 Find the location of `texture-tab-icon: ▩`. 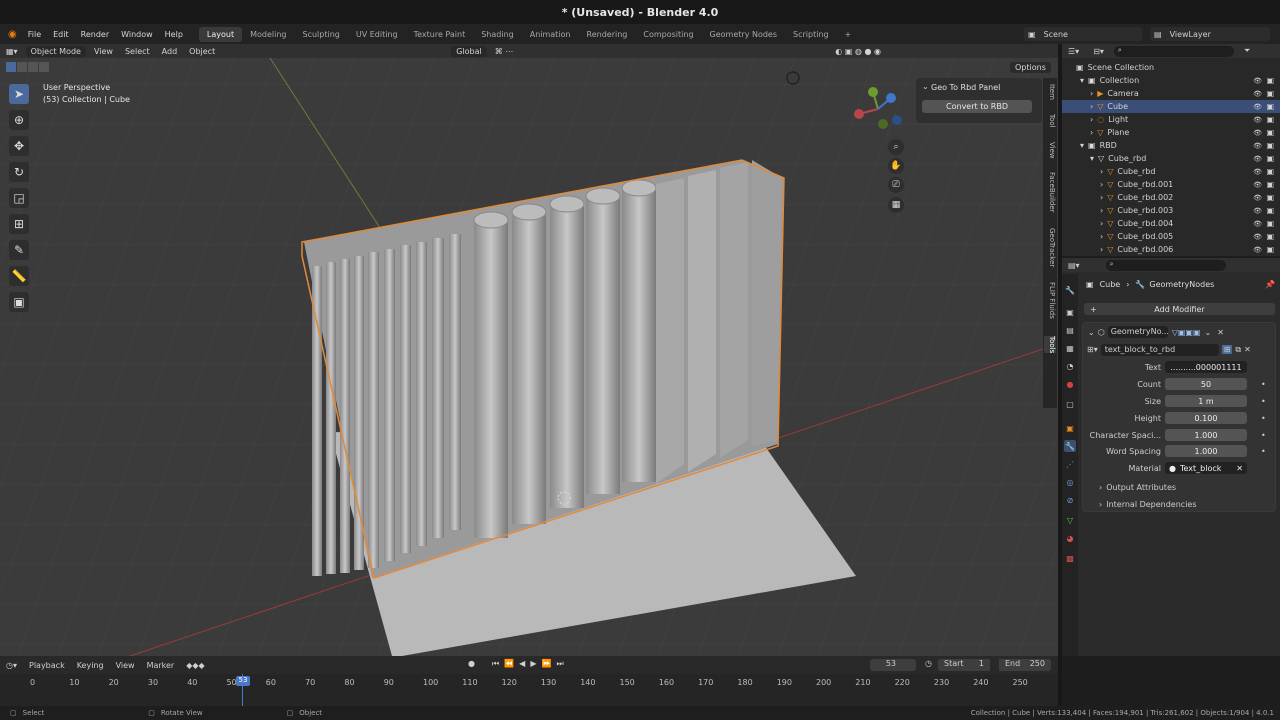

texture-tab-icon: ▩ is located at coordinates (1070, 558).